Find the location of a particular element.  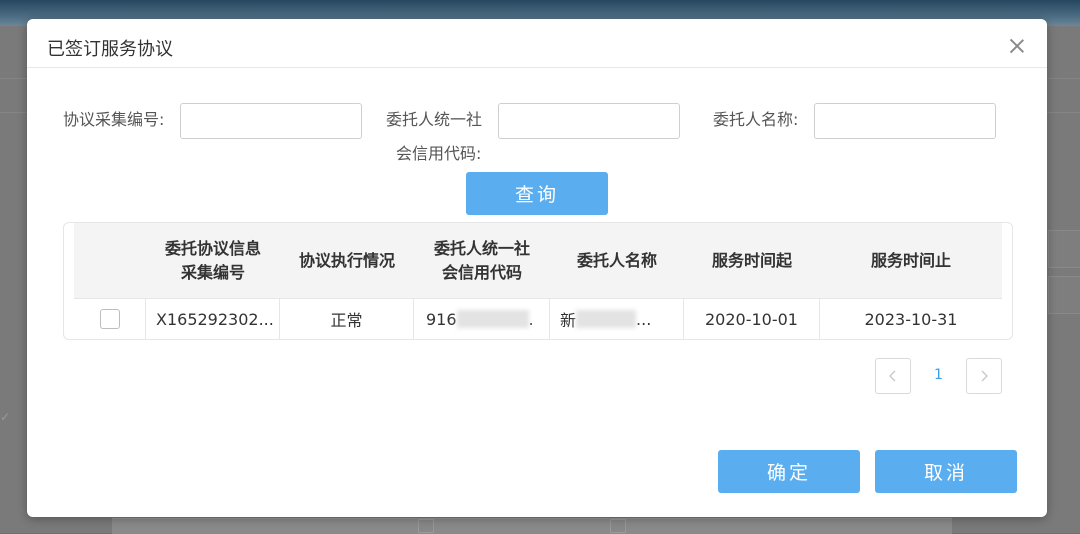

header-credit-code-line2: 会信用代码 is located at coordinates (481, 272).